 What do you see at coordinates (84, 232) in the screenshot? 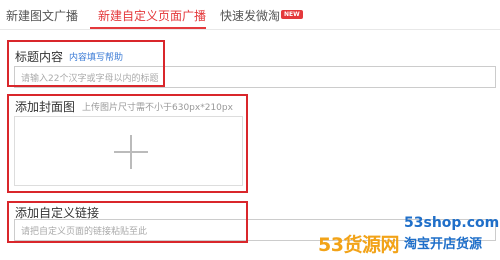
I see `custom-link-placeholder: 请把自定义页面的链接粘贴至此` at bounding box center [84, 232].